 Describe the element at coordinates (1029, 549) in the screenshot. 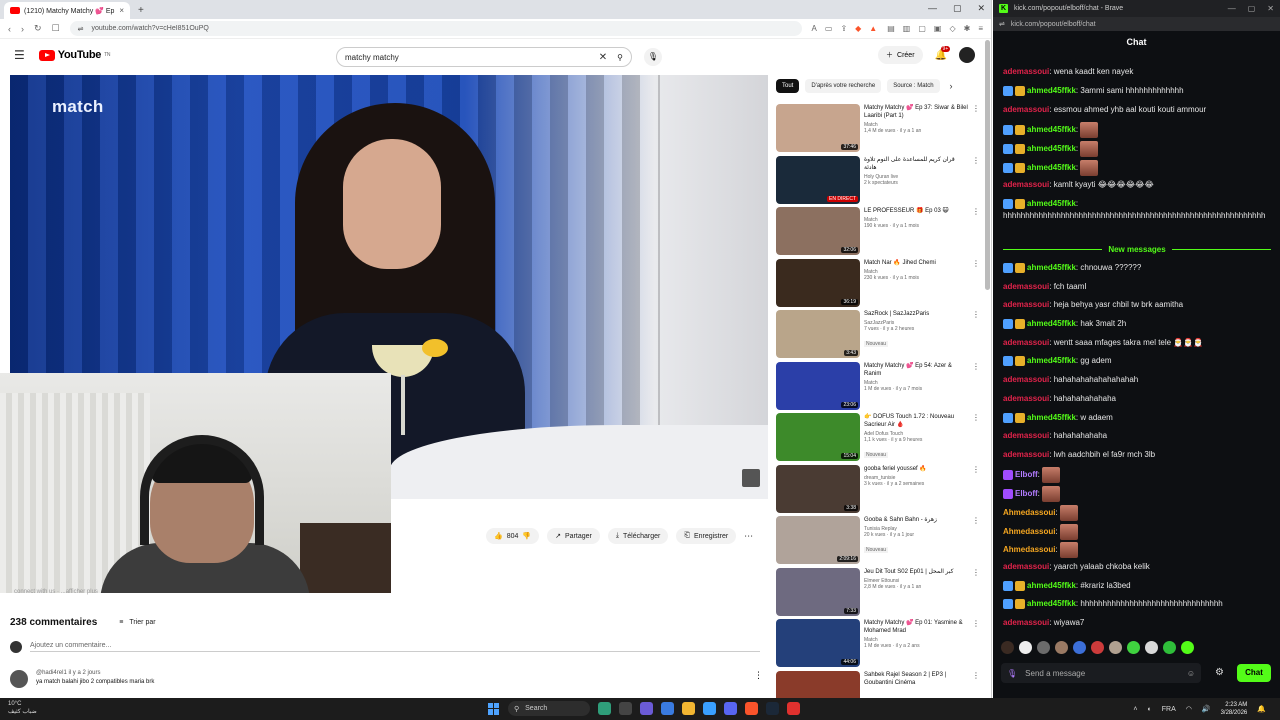

I see `chat-username: Ahmedassoui` at that location.